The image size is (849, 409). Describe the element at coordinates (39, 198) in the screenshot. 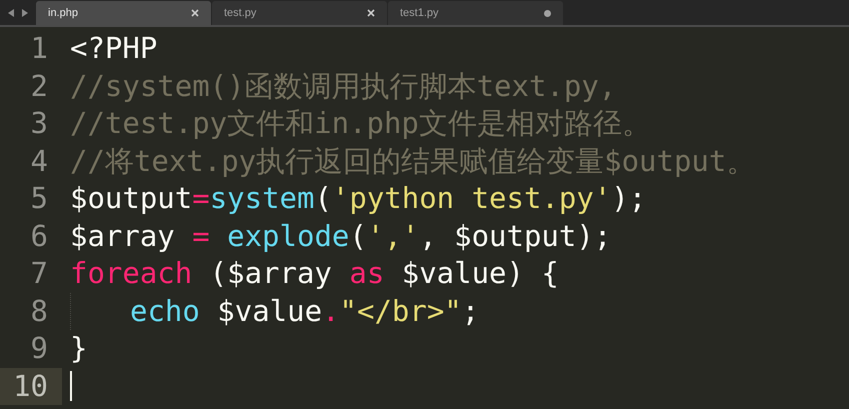

I see `line-number: 5` at that location.